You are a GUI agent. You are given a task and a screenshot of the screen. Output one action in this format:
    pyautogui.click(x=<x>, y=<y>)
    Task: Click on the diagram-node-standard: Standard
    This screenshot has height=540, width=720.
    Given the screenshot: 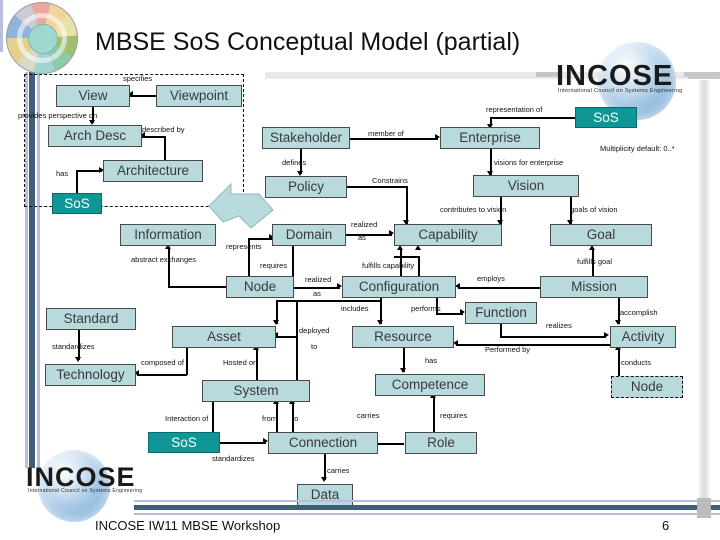 What is the action you would take?
    pyautogui.click(x=91, y=319)
    